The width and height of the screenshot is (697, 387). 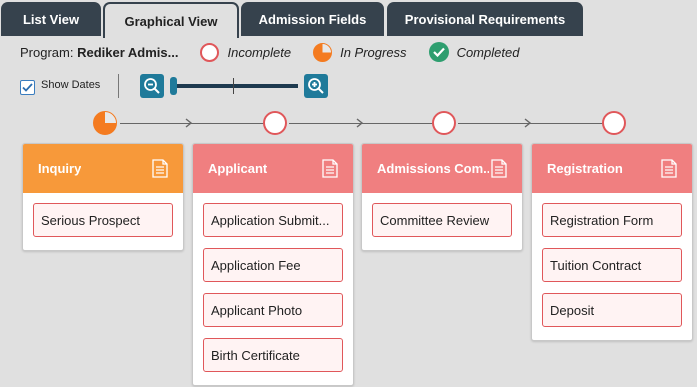 I want to click on zoom-out-icon, so click(x=152, y=86).